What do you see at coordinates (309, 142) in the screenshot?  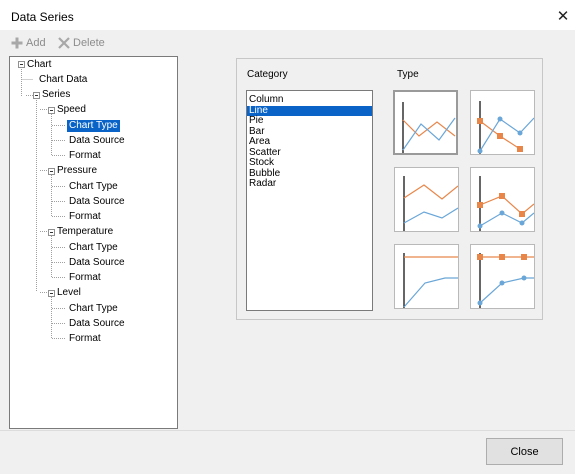 I see `category-item-area: Area` at bounding box center [309, 142].